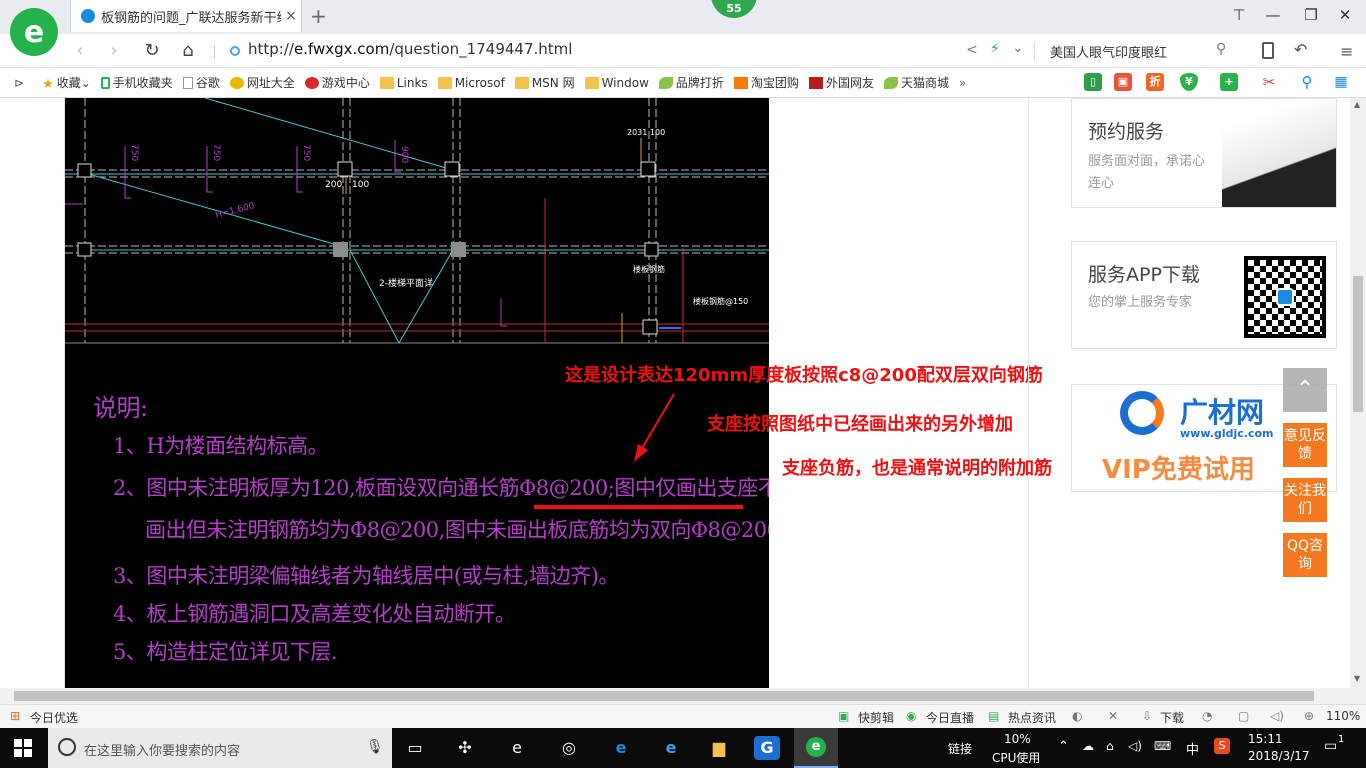 The image size is (1366, 768). I want to click on bookmark-item: 游戏中心, so click(337, 82).